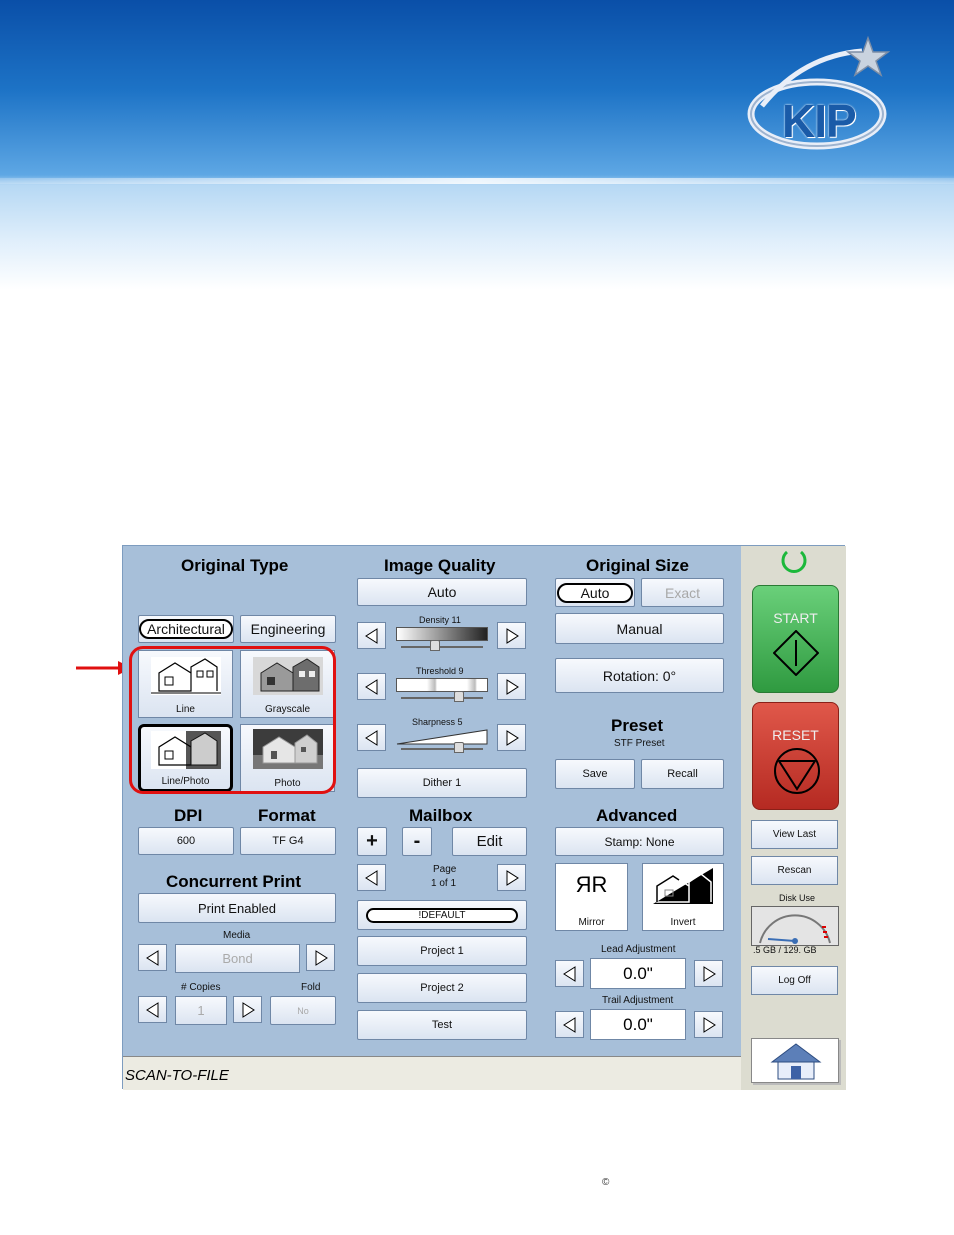  I want to click on sharpness-next-button, so click(511, 737).